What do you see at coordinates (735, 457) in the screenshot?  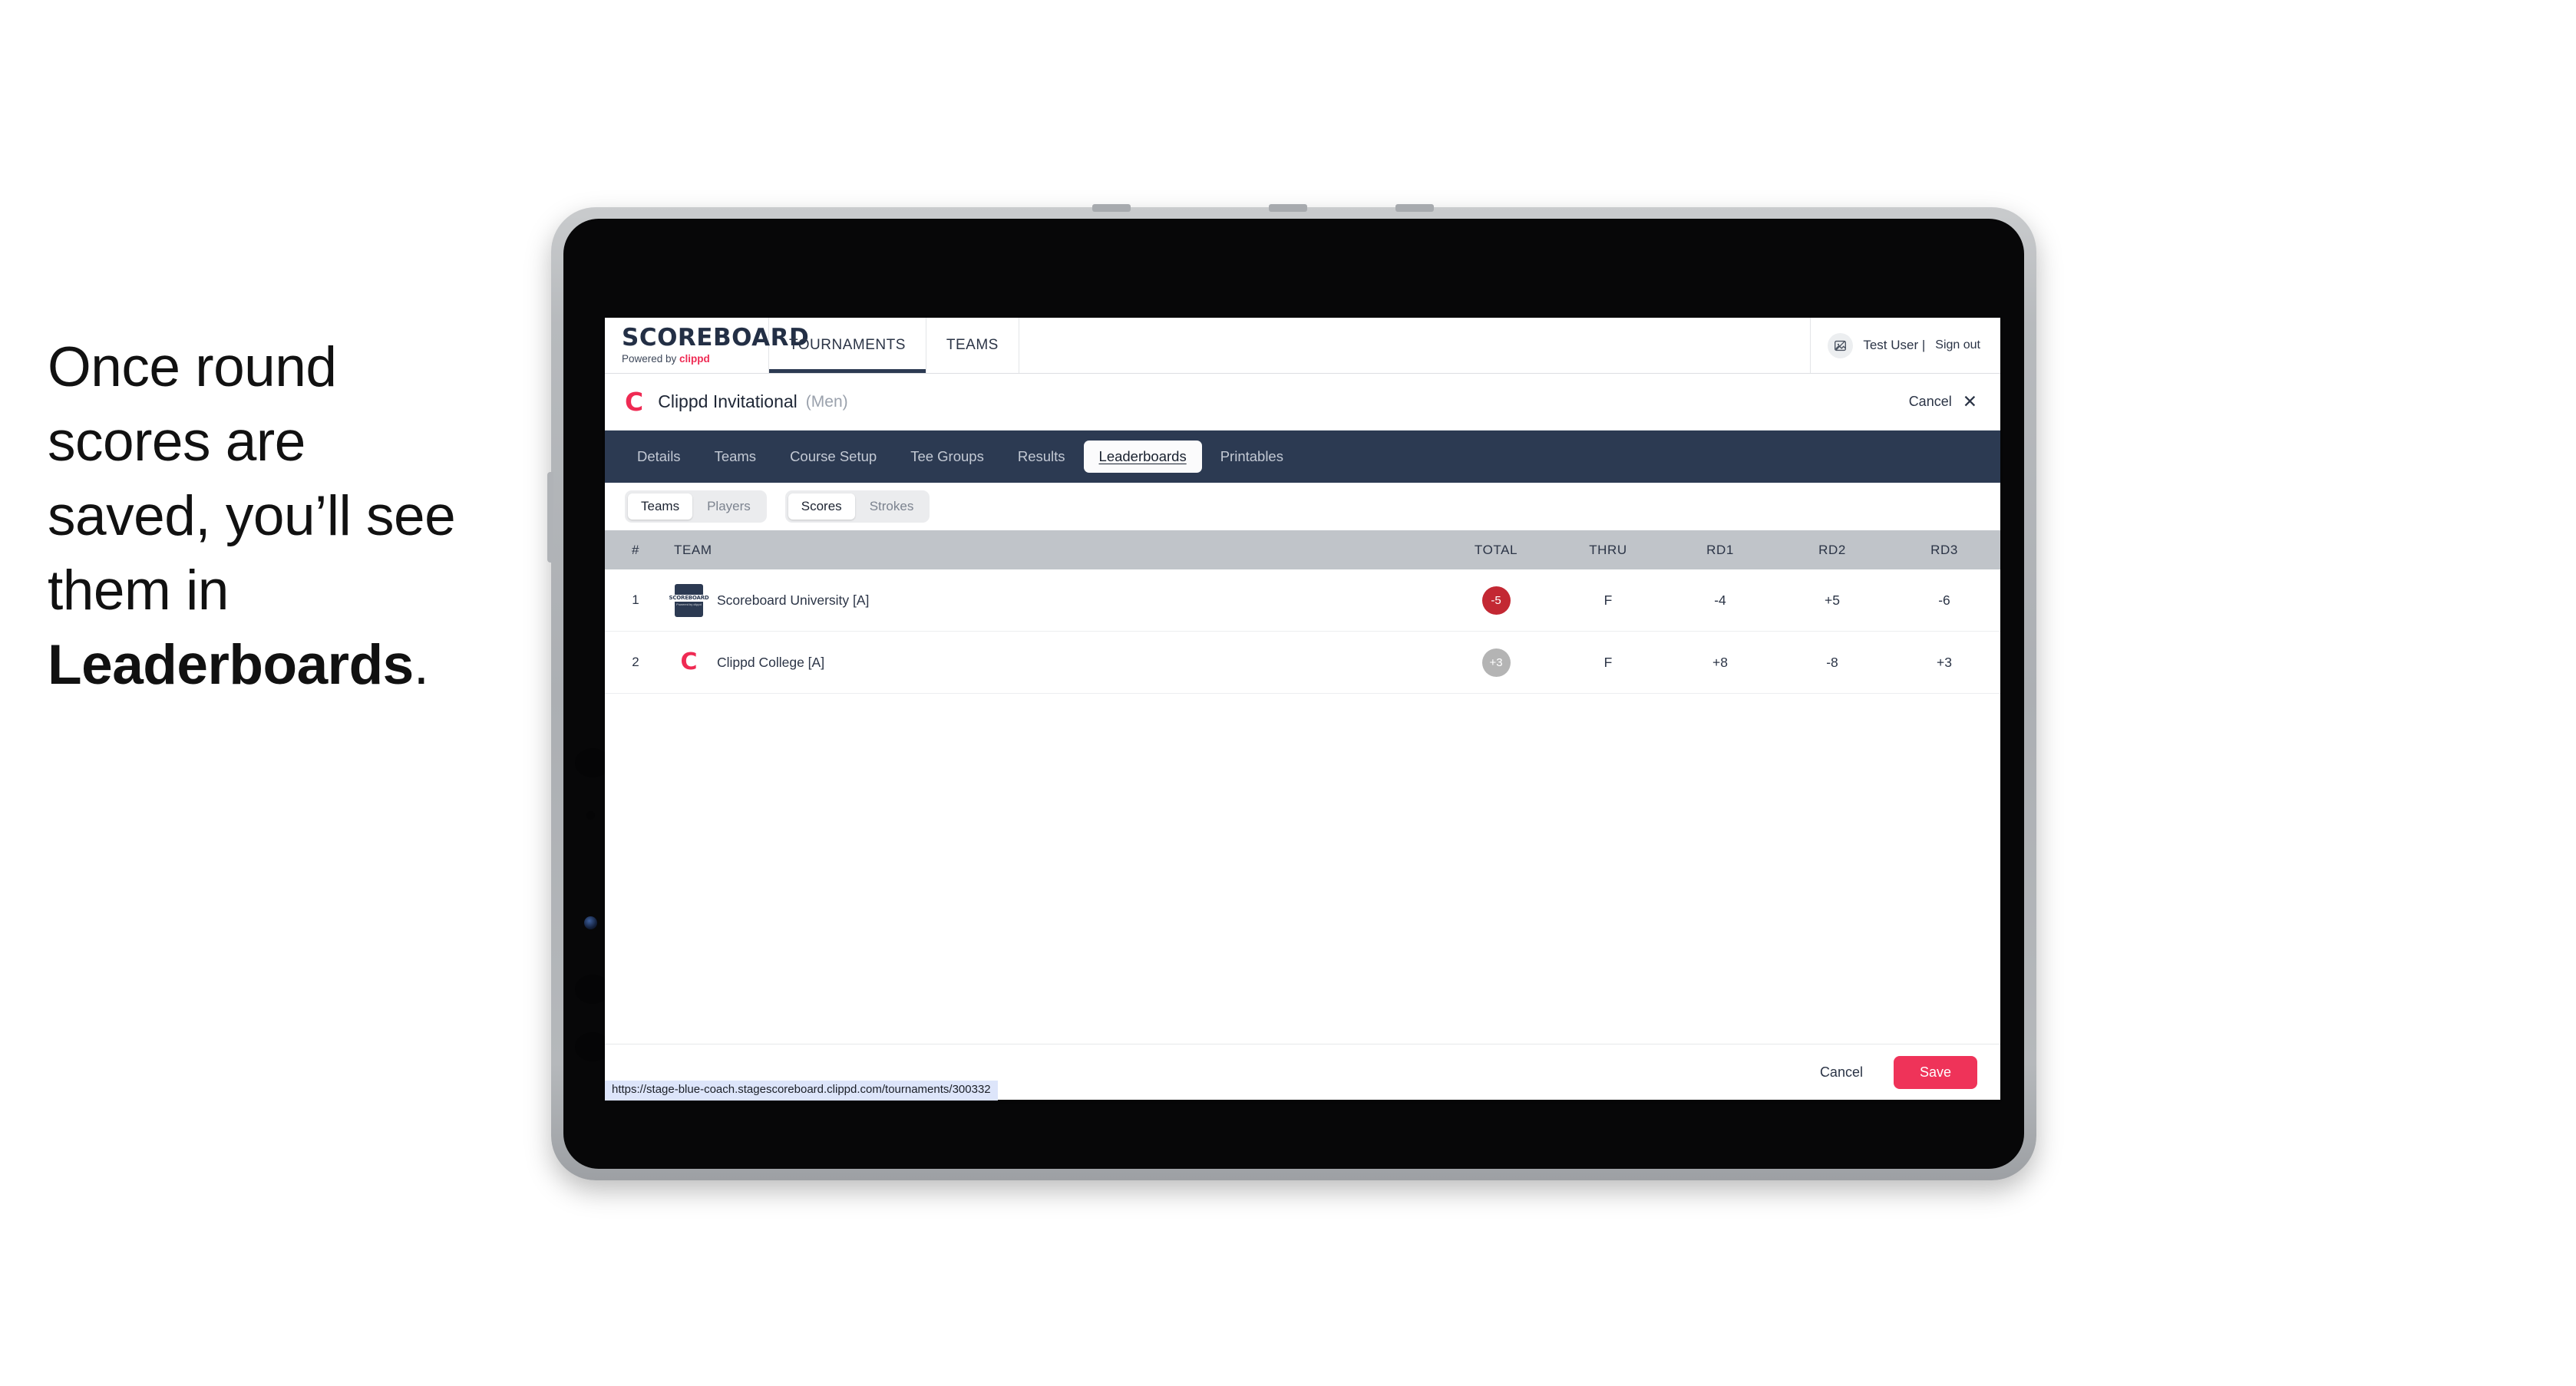 I see `tab-teams: Teams` at bounding box center [735, 457].